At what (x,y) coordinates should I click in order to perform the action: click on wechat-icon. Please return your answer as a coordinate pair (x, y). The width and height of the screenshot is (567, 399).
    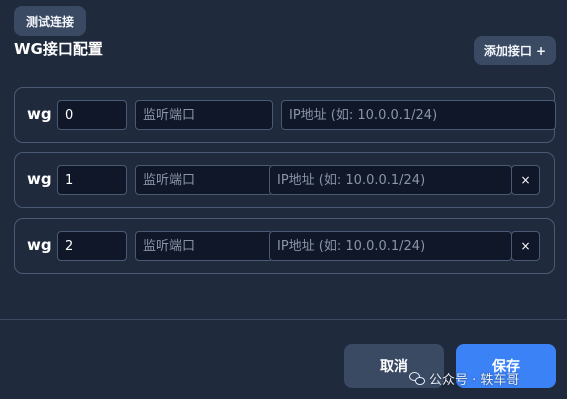
    Looking at the image, I should click on (417, 378).